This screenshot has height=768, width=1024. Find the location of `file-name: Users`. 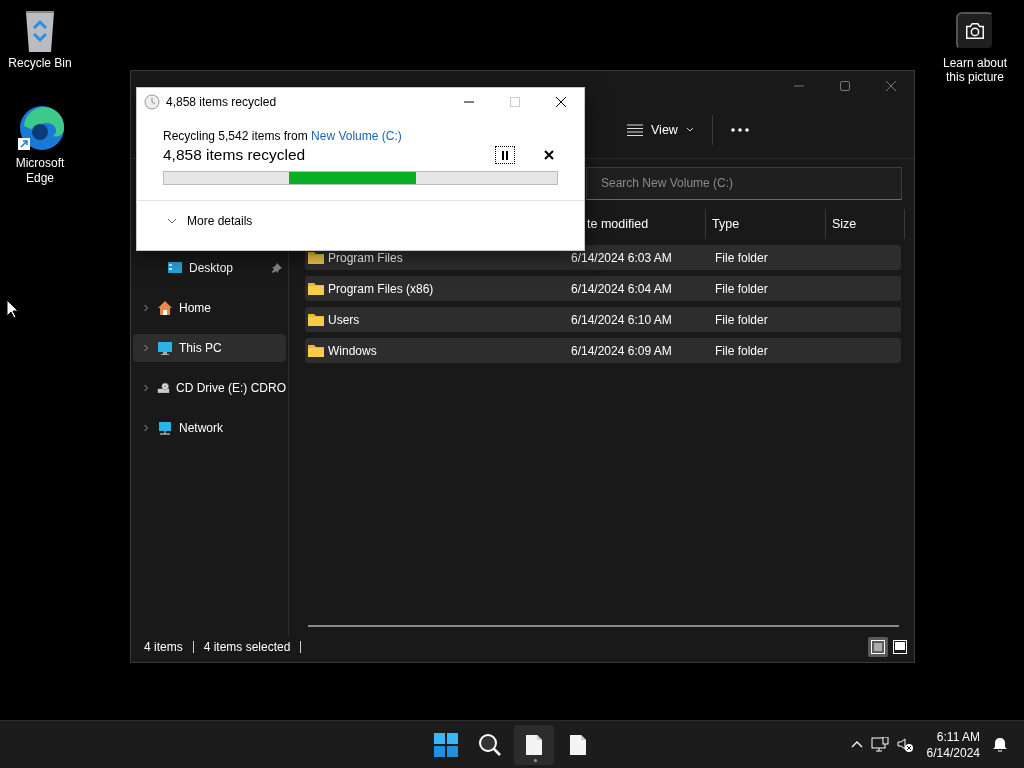

file-name: Users is located at coordinates (344, 319).